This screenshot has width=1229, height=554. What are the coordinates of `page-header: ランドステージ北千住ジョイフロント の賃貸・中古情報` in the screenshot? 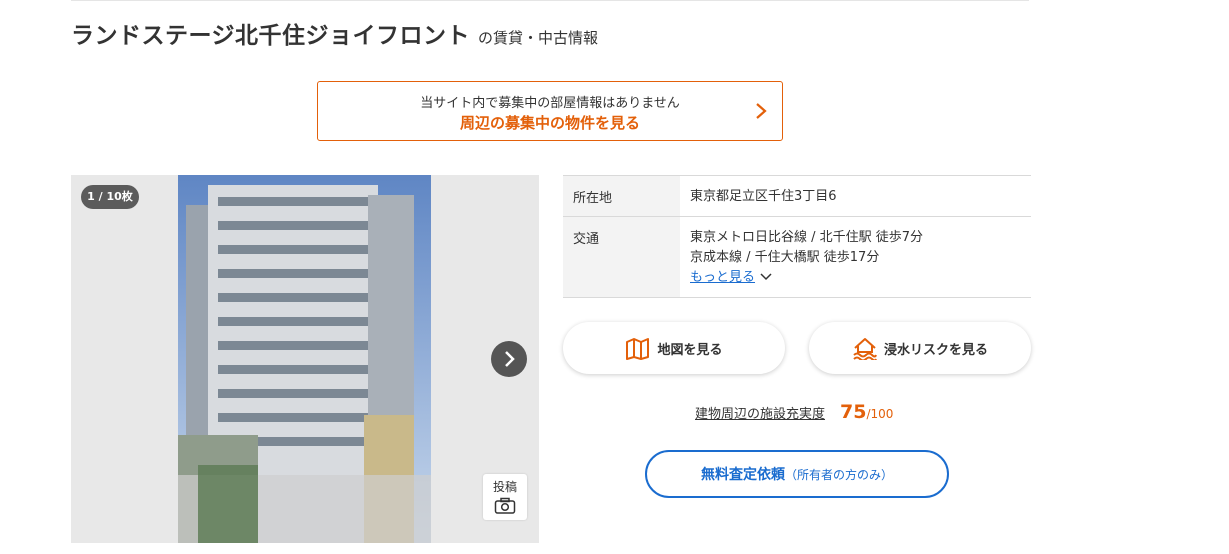 It's located at (334, 33).